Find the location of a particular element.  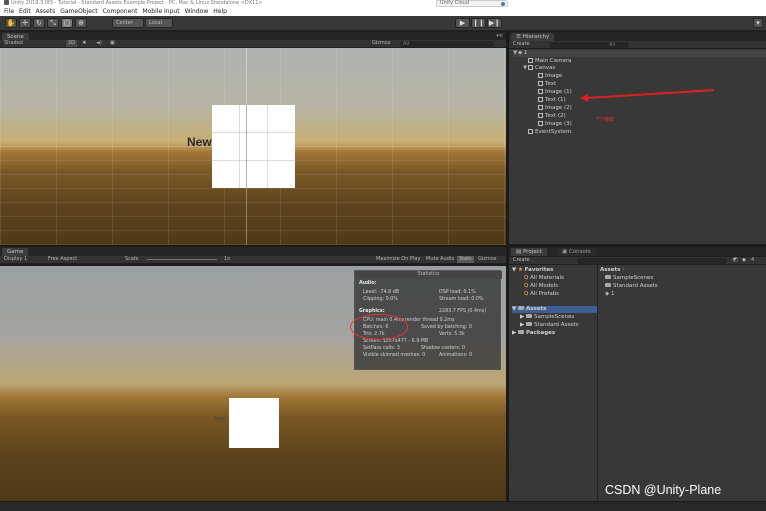

tab-console-label: Console is located at coordinates (579, 252).